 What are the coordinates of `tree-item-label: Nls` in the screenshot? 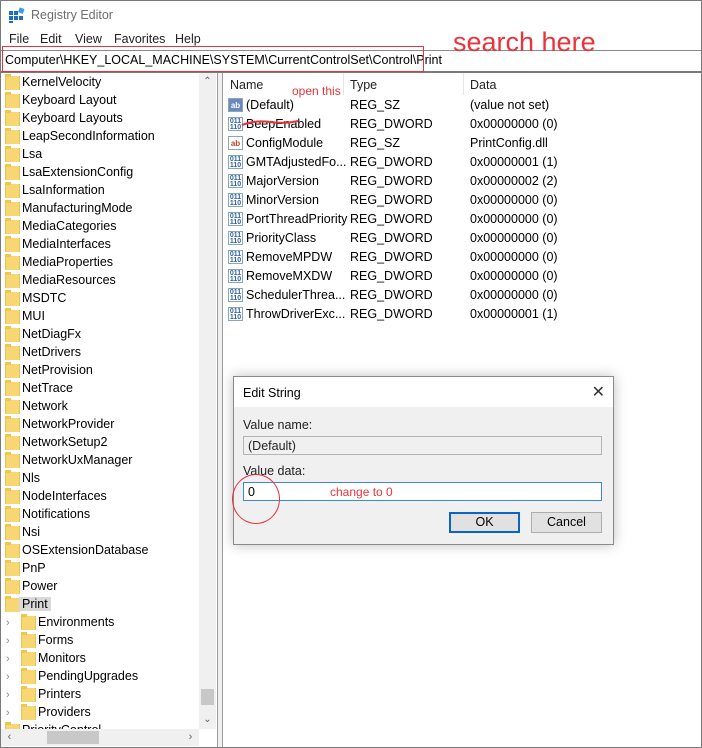 It's located at (31, 478).